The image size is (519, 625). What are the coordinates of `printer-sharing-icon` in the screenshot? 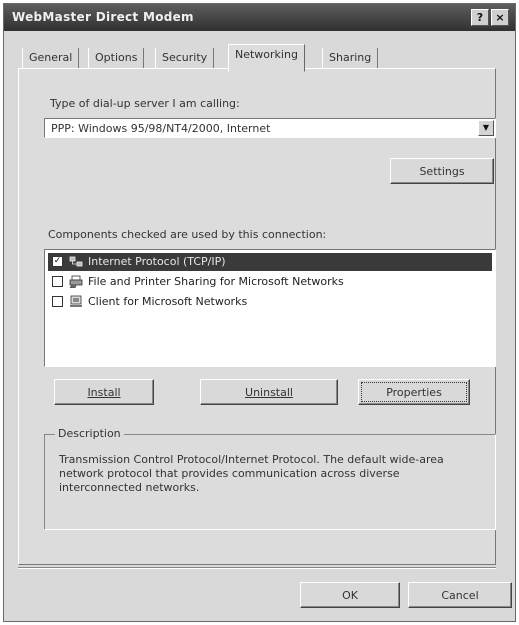 It's located at (76, 281).